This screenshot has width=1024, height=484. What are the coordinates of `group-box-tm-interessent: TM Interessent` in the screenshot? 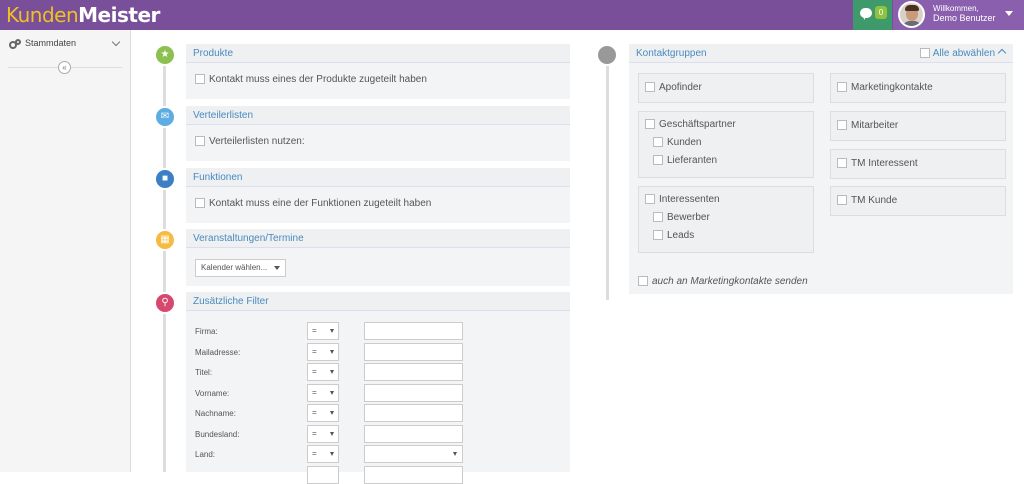 It's located at (918, 164).